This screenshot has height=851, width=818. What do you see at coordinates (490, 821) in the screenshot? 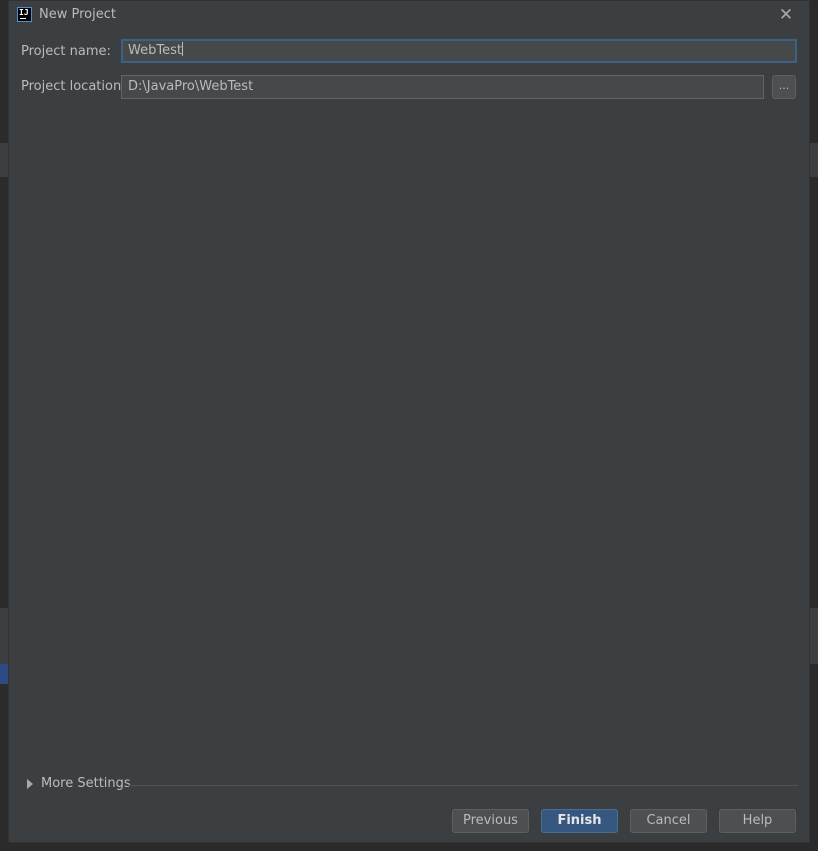
I see `previous-button: Previous` at bounding box center [490, 821].